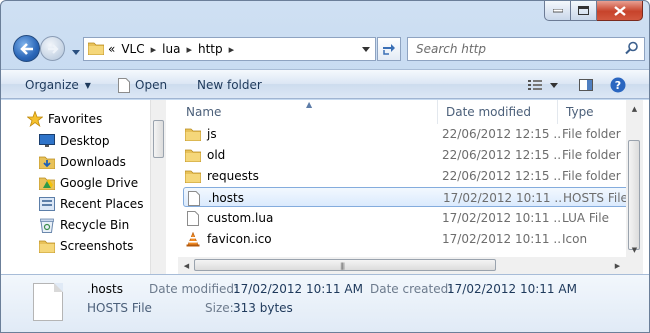 The height and width of the screenshot is (333, 650). I want to click on scroll-corner, so click(634, 265).